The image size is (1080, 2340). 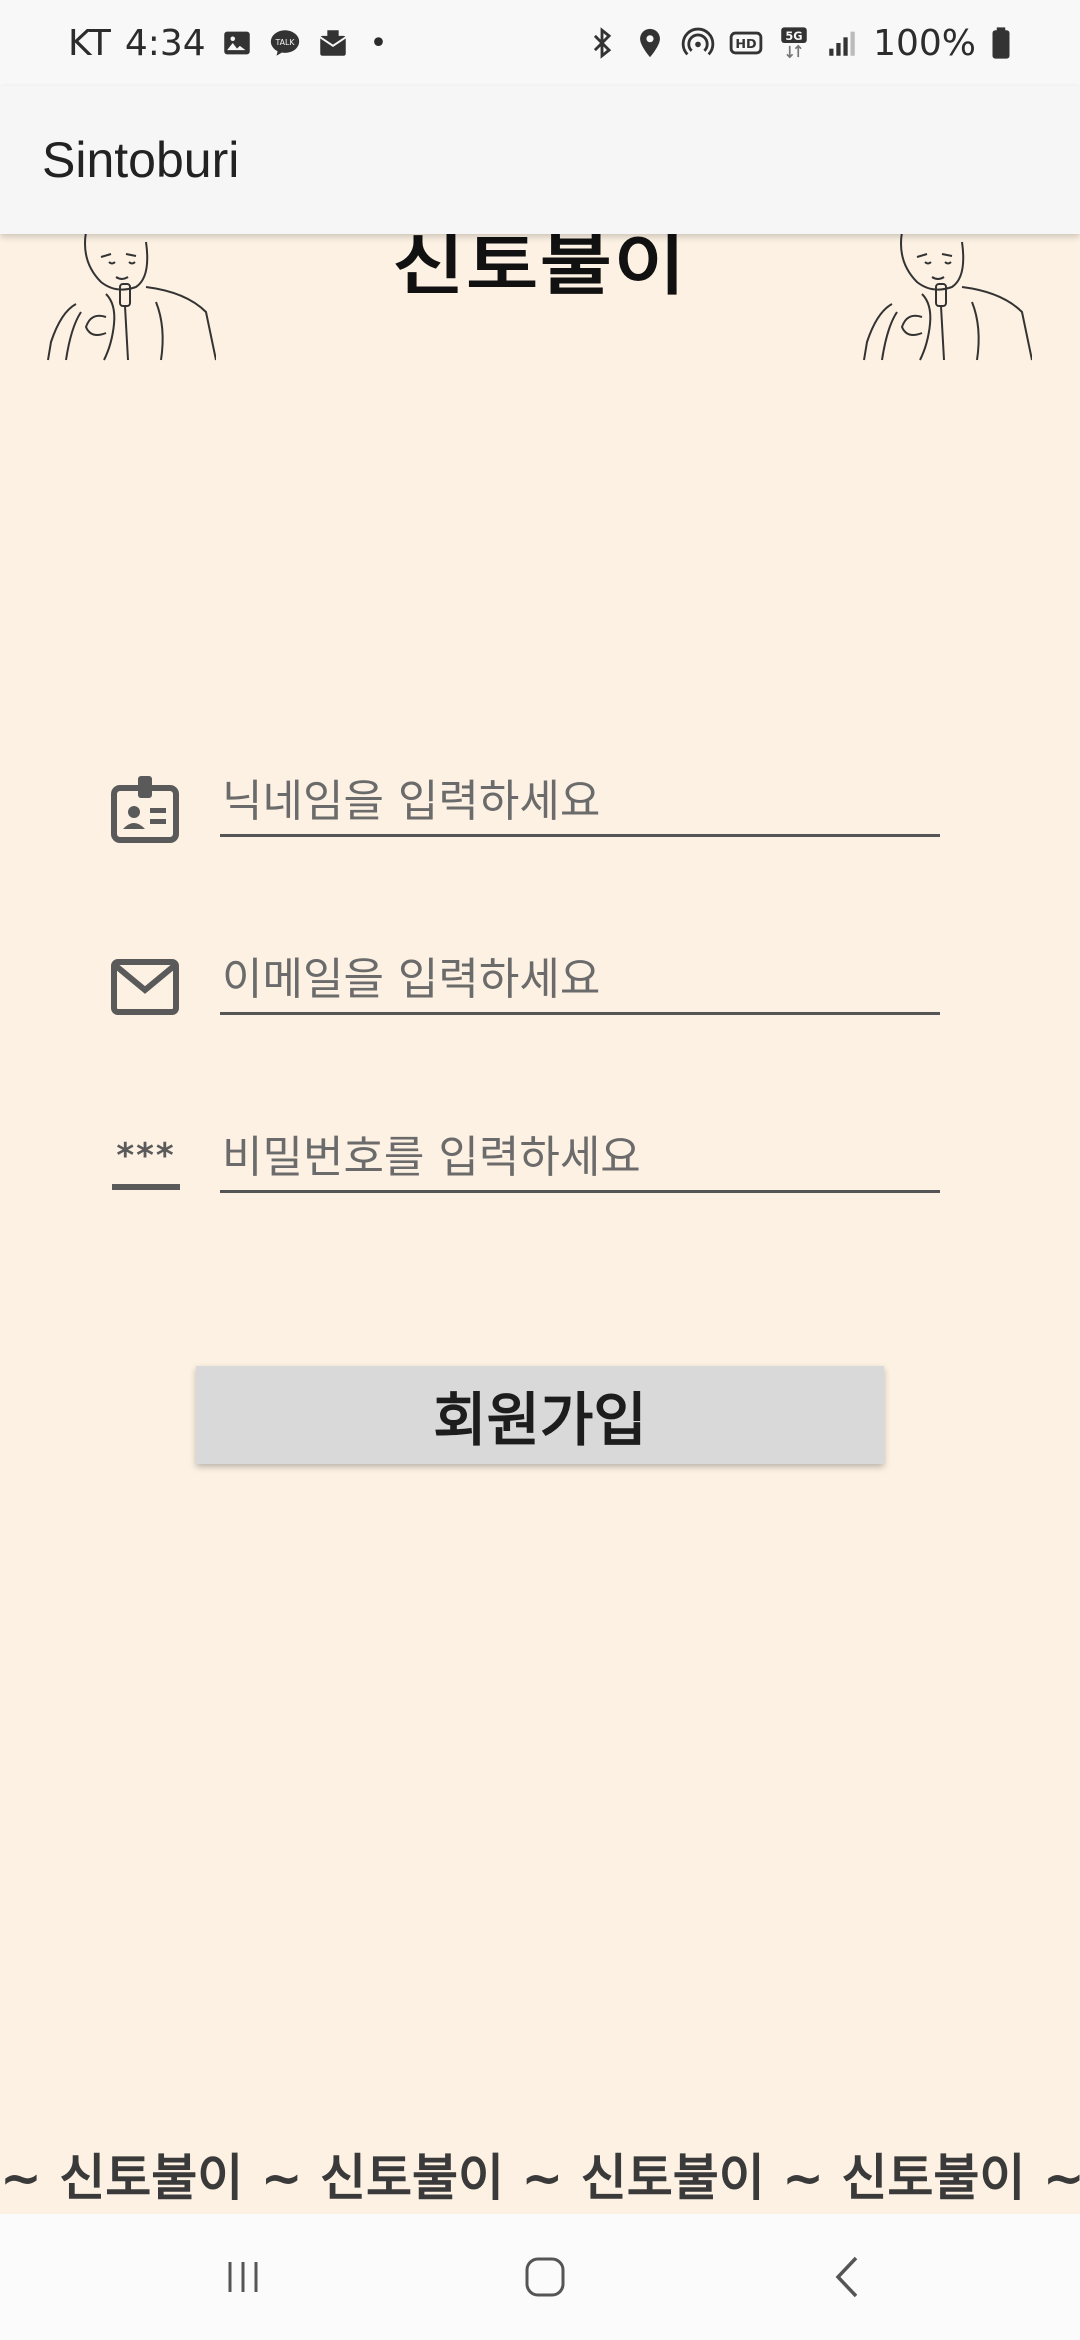 I want to click on status-right: HD 5G 100%, so click(x=798, y=43).